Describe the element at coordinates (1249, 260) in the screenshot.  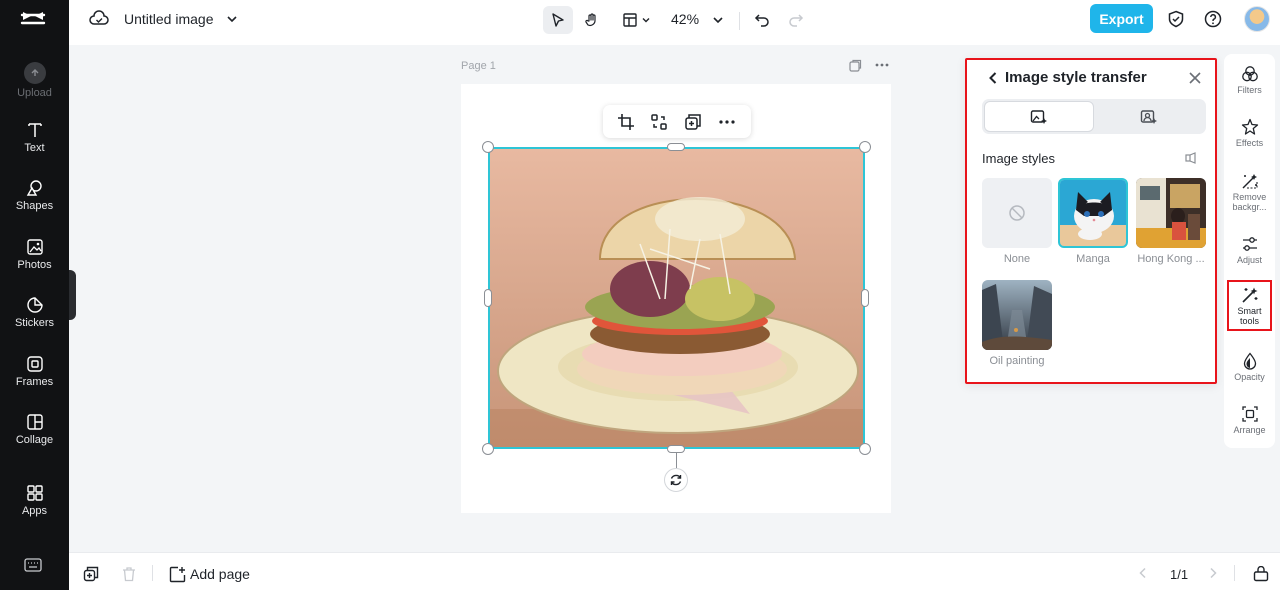
I see `rail-item-label: Adjust` at that location.